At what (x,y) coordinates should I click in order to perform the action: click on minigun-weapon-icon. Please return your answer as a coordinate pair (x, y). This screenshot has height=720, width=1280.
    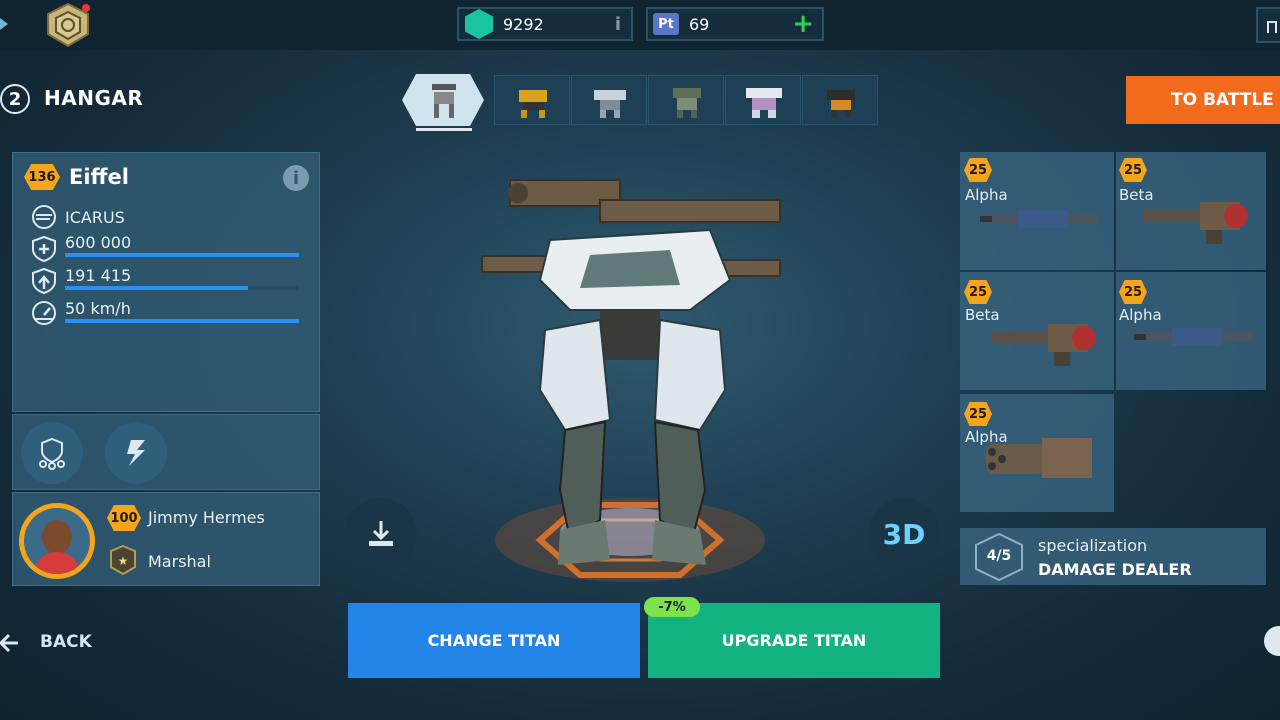
    Looking at the image, I should click on (1039, 458).